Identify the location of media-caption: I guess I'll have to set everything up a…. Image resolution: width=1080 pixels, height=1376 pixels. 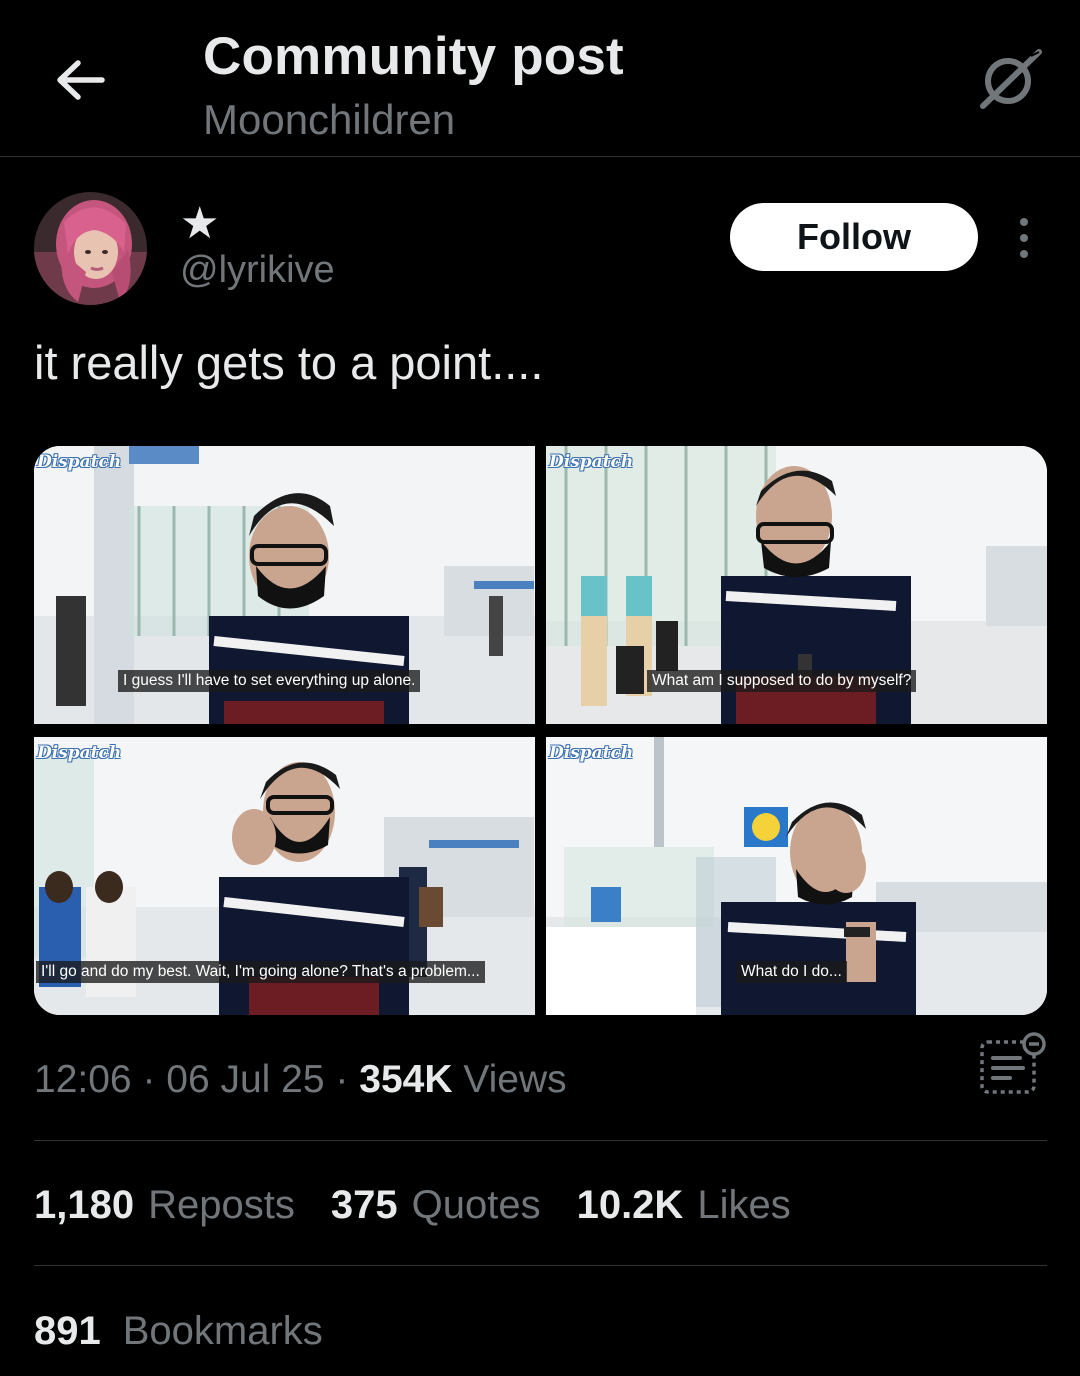
(269, 681).